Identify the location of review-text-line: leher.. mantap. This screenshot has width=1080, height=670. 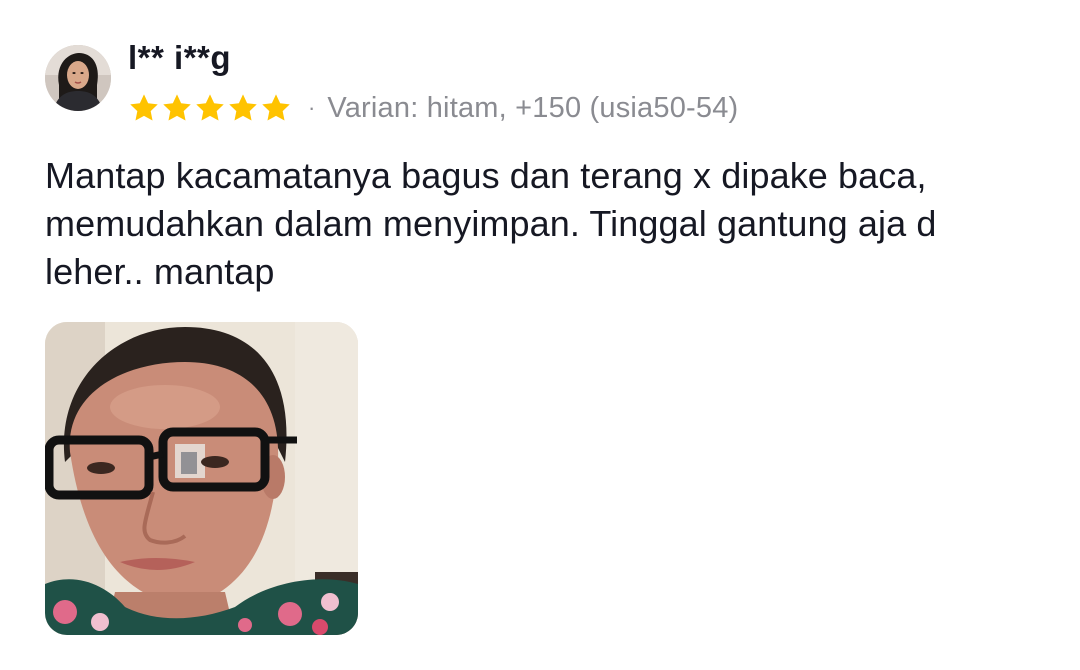
(160, 271).